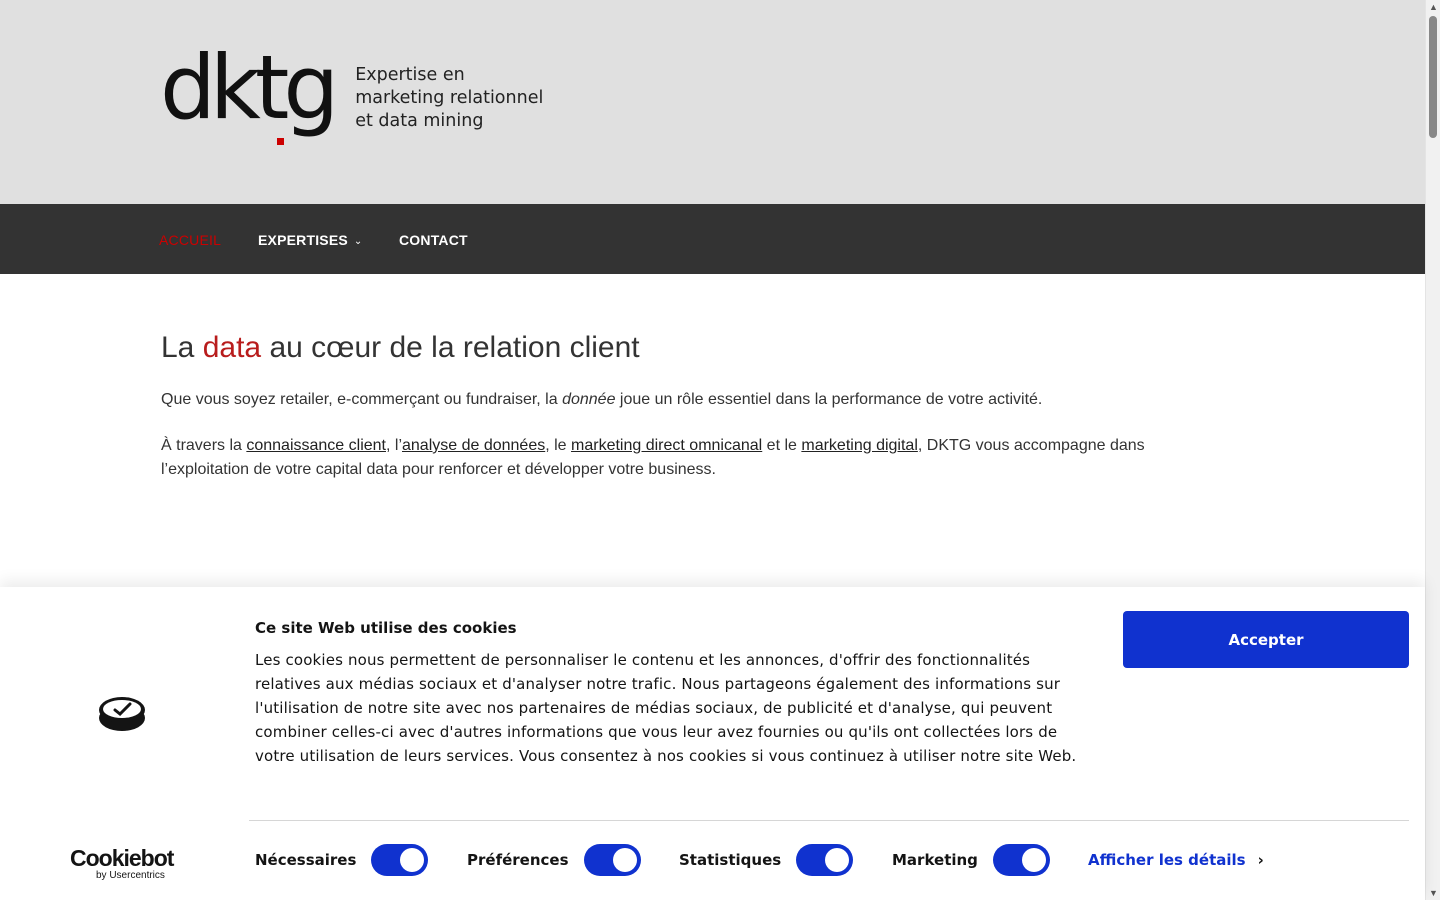  Describe the element at coordinates (419, 121) in the screenshot. I see `tagline-line-3: et data mining` at that location.